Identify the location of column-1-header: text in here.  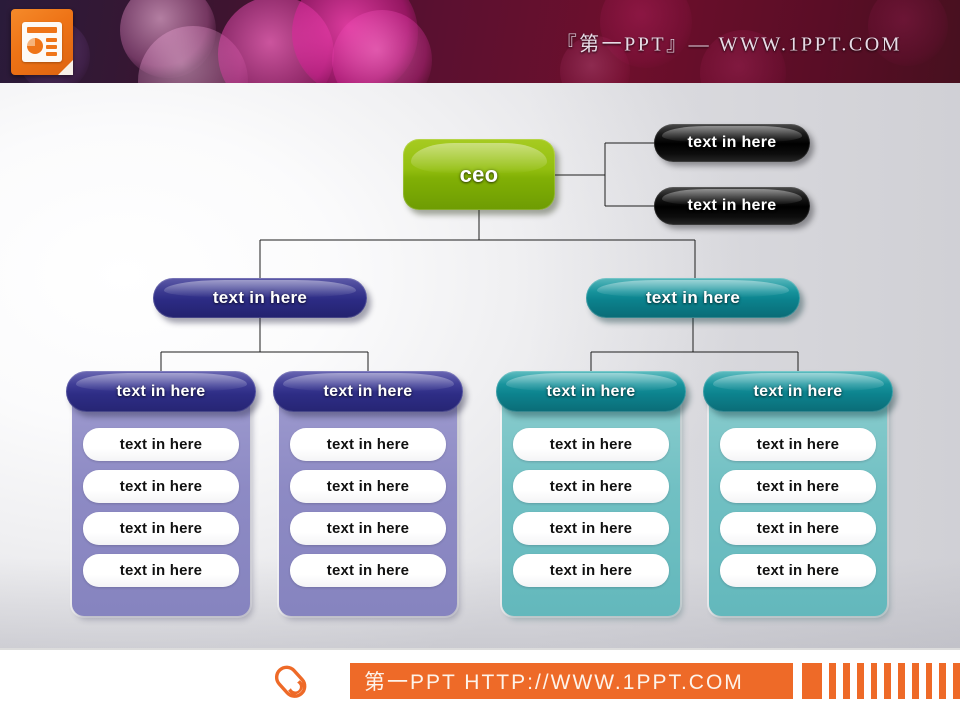
(161, 391).